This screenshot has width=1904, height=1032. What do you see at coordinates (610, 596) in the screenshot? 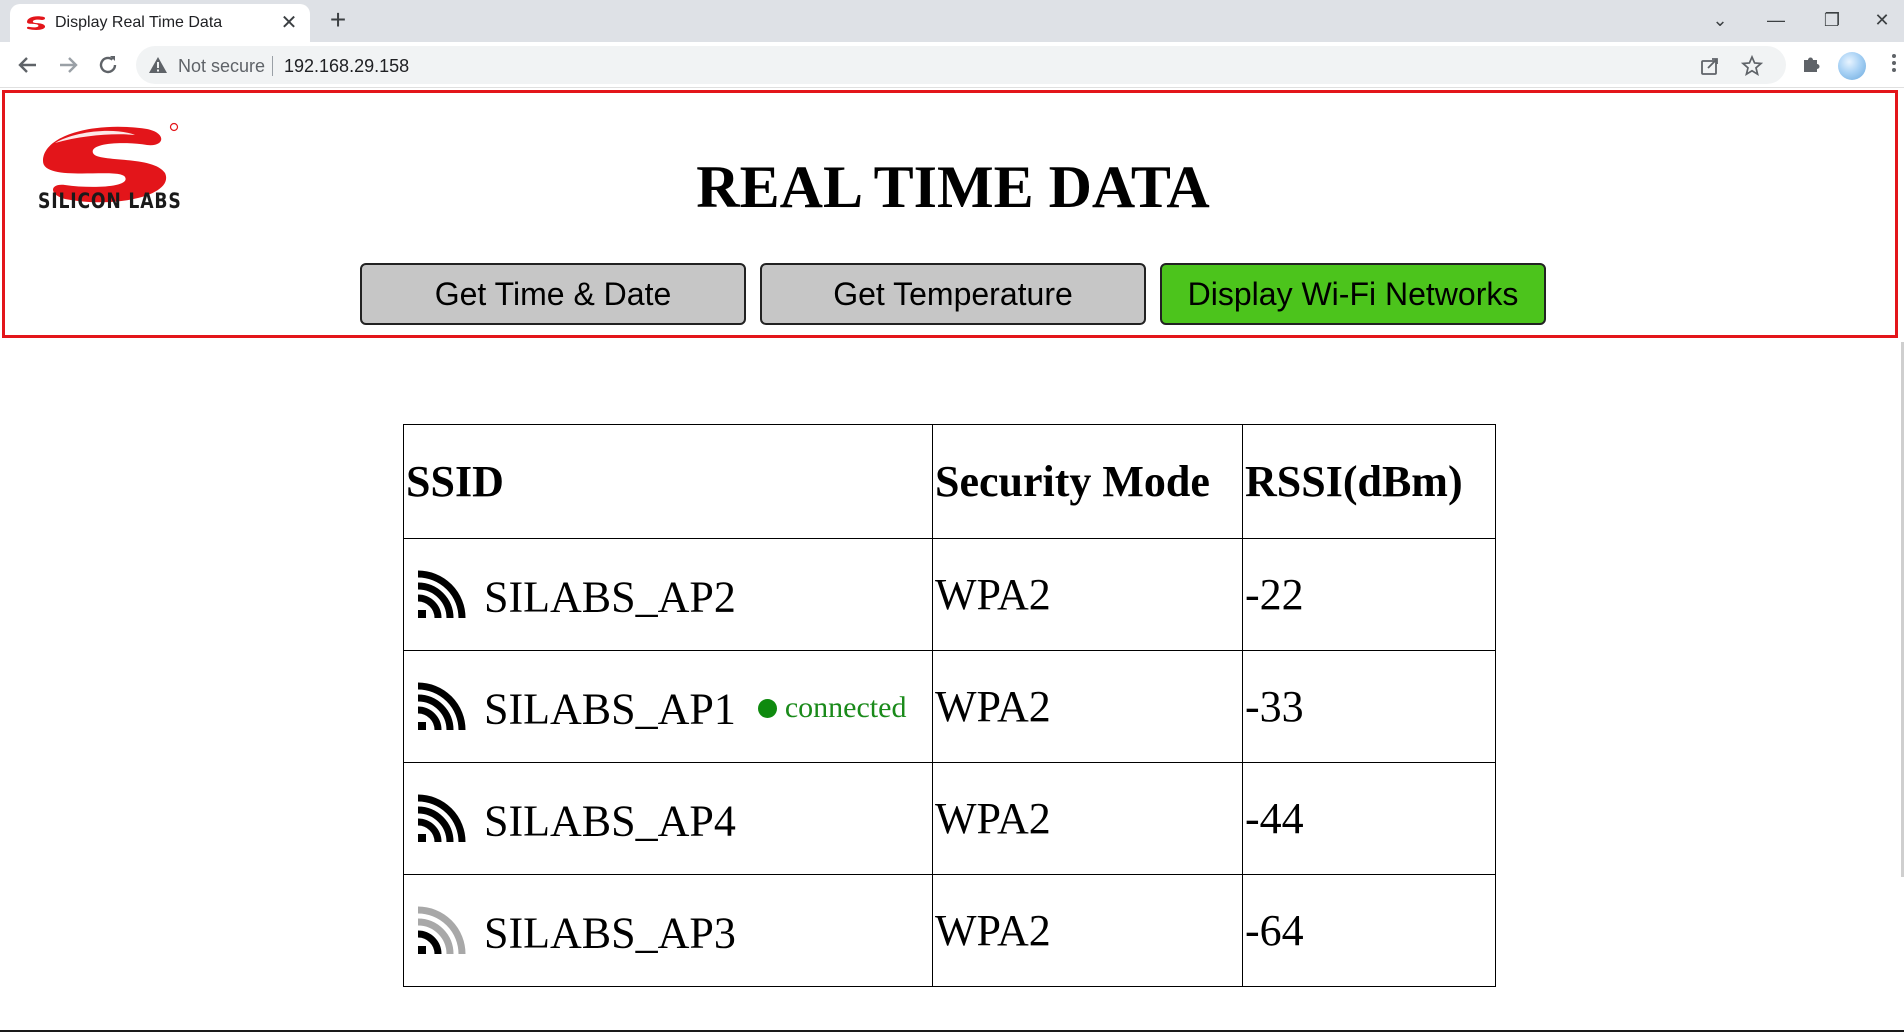
I see `ssid-name: SILABS_AP2` at bounding box center [610, 596].